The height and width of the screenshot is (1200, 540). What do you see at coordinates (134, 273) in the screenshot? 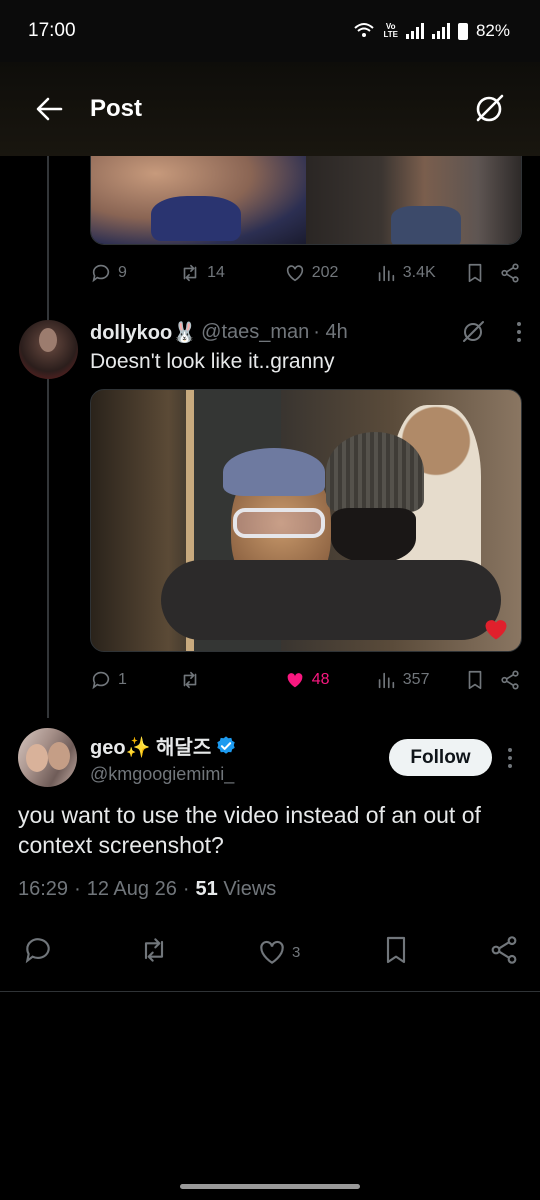
I see `reply-button: 9` at bounding box center [134, 273].